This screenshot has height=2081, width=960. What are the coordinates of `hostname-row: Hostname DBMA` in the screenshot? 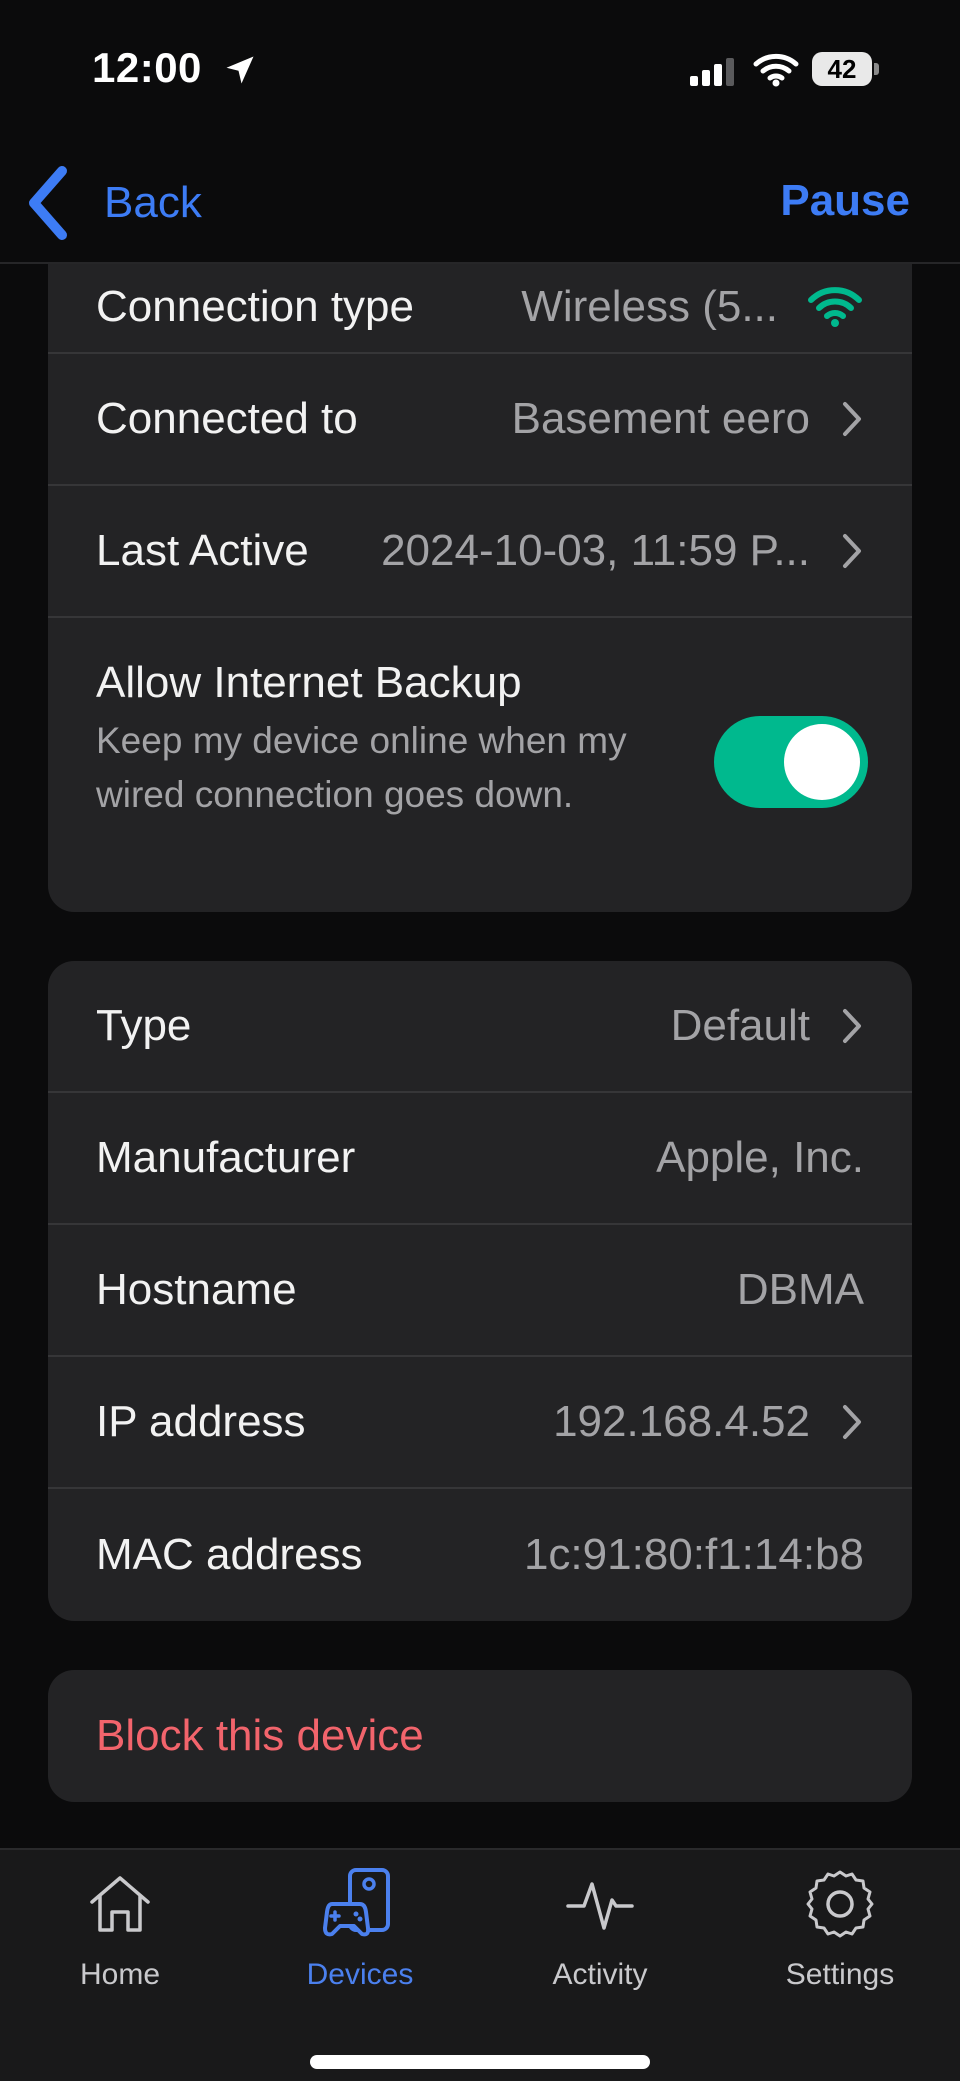 It's located at (480, 1291).